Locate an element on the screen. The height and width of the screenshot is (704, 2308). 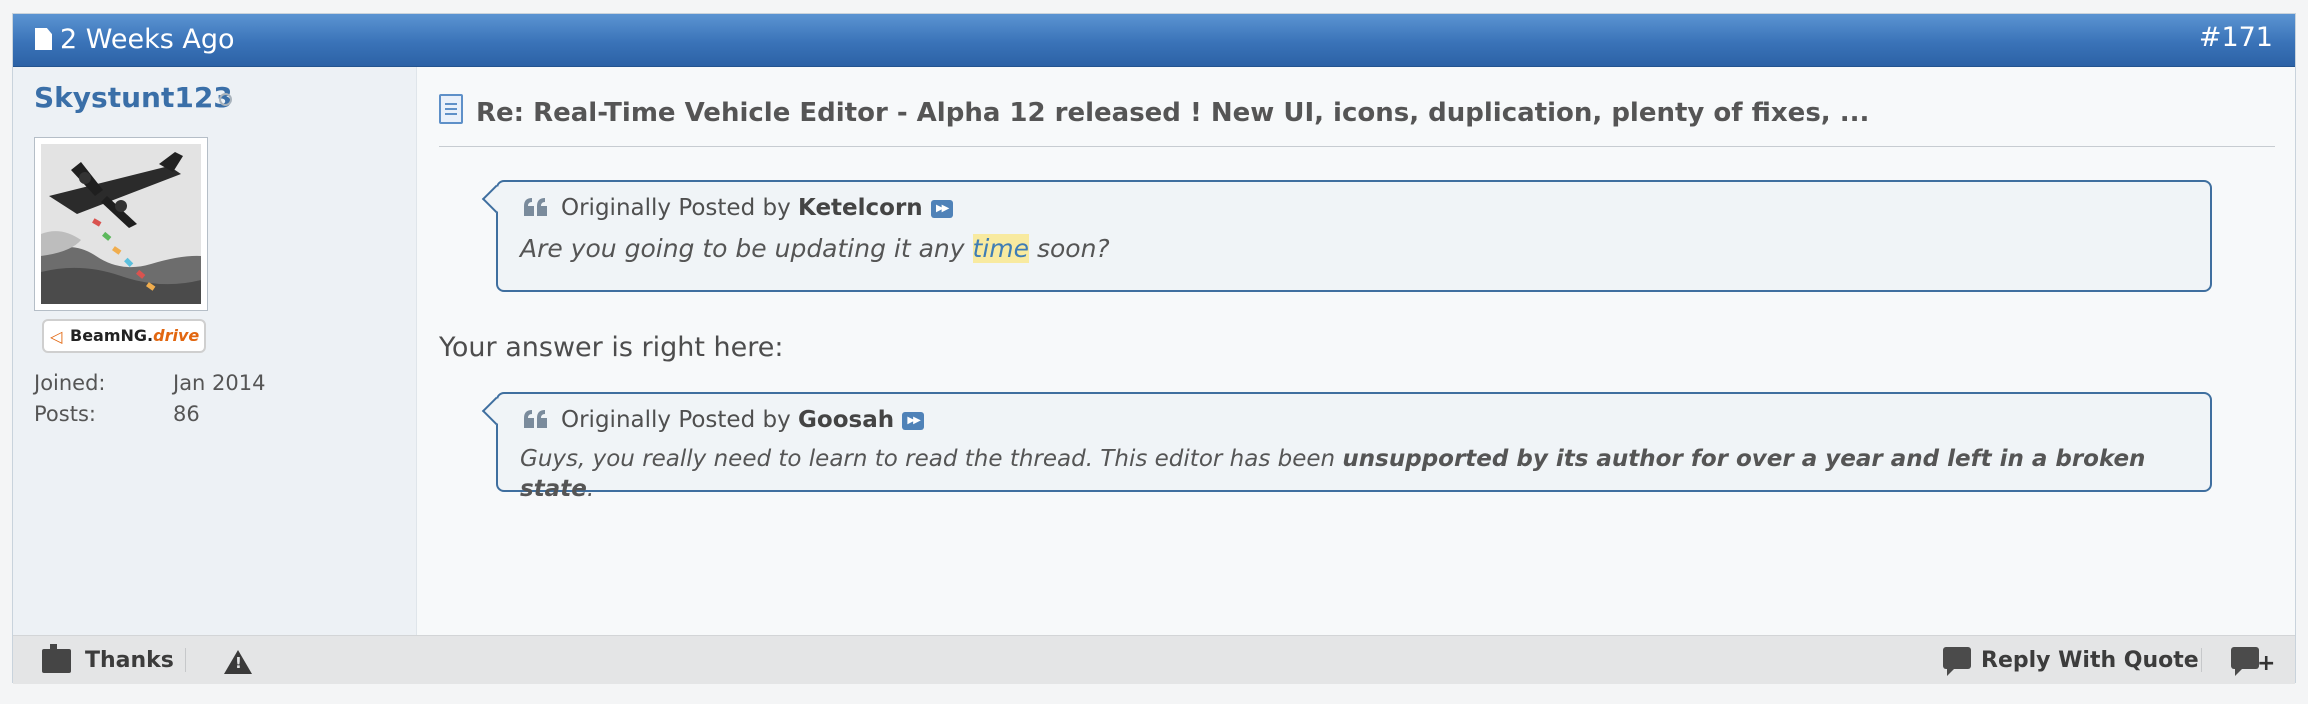
reply-text: Your answer is right here: is located at coordinates (611, 347).